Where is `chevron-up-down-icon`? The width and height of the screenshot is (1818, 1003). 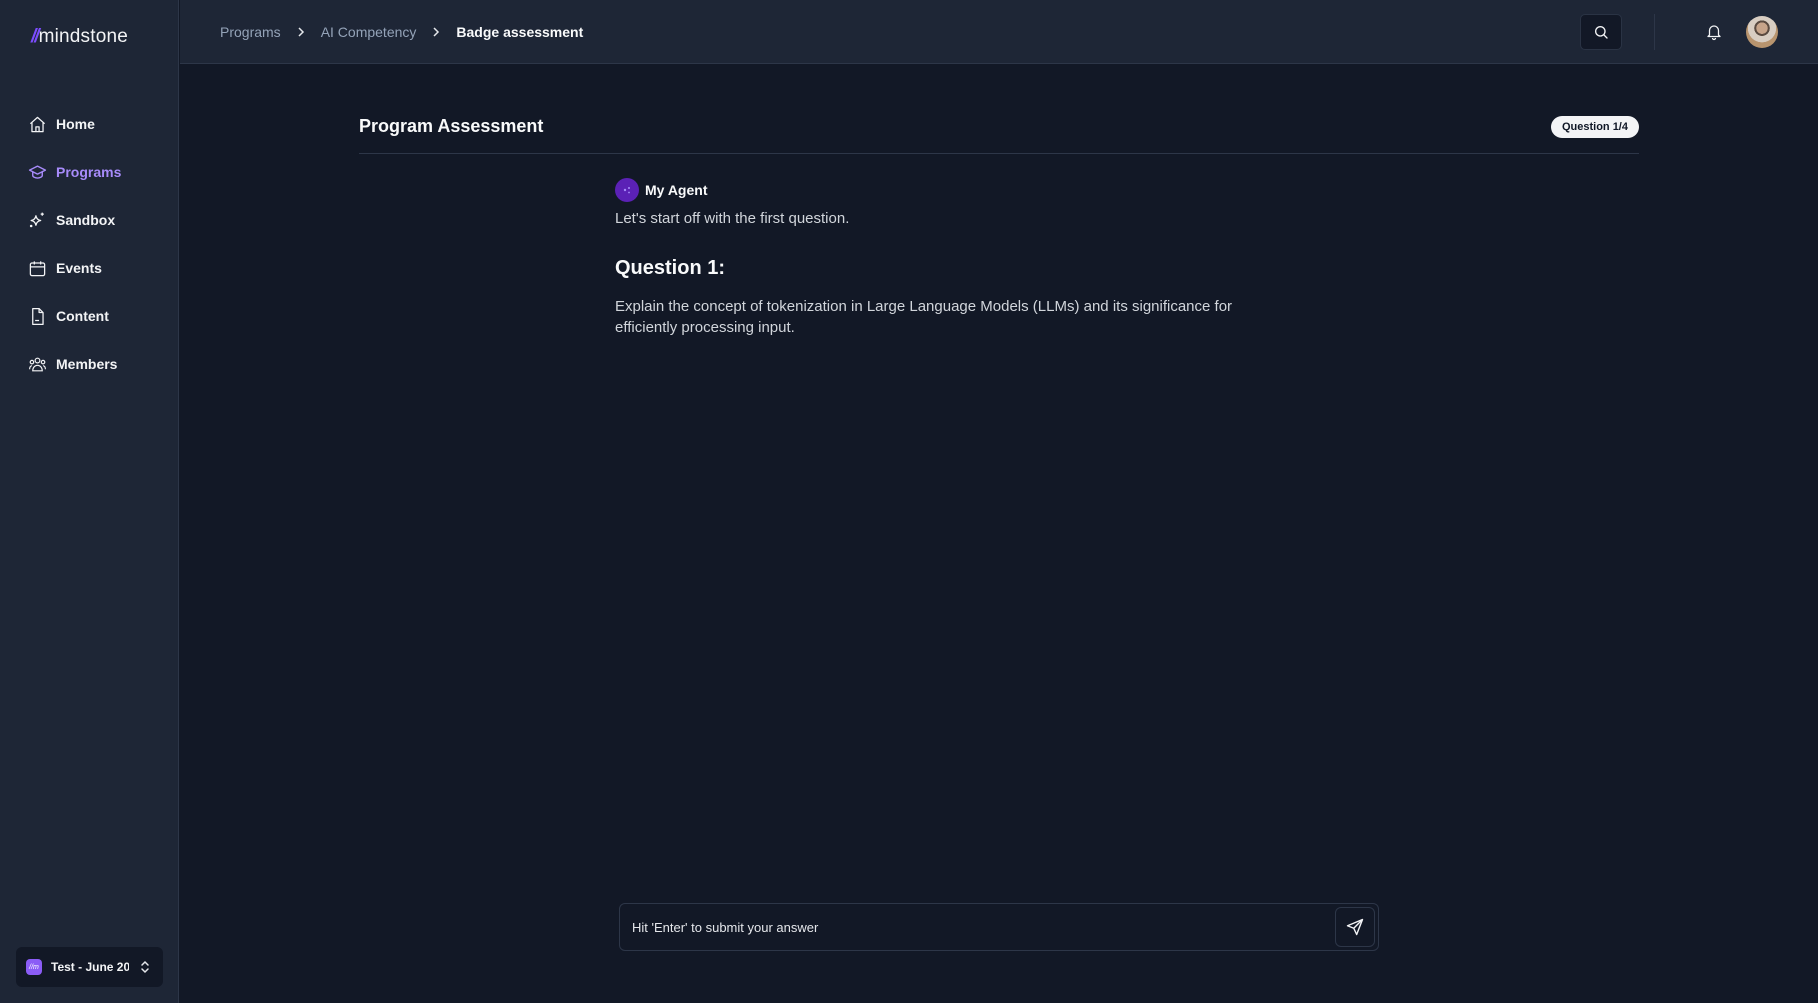
chevron-up-down-icon is located at coordinates (145, 967).